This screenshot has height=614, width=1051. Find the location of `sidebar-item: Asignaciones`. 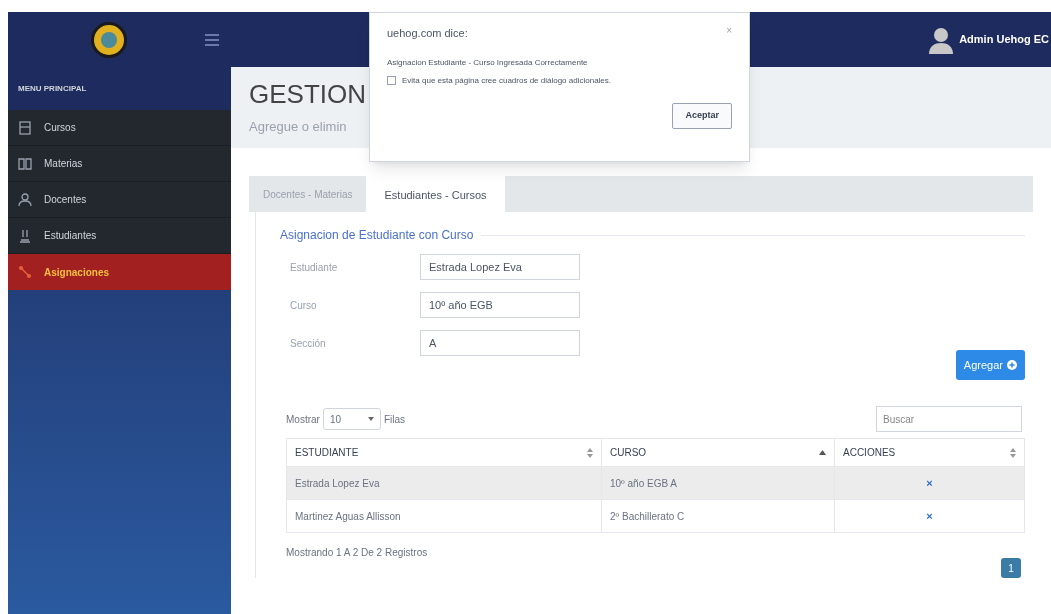

sidebar-item: Asignaciones is located at coordinates (119, 272).